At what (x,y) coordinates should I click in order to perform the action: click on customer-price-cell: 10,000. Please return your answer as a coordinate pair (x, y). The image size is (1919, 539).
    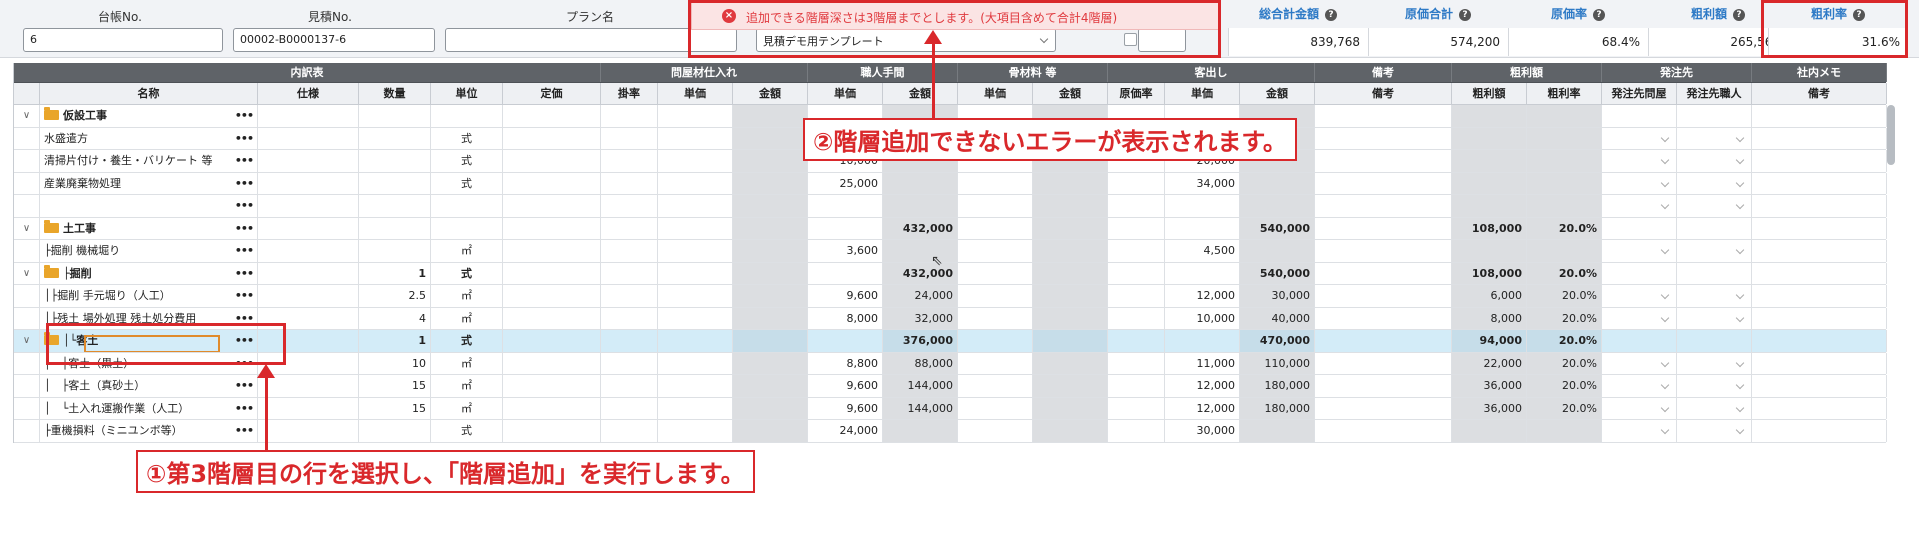
    Looking at the image, I should click on (1202, 318).